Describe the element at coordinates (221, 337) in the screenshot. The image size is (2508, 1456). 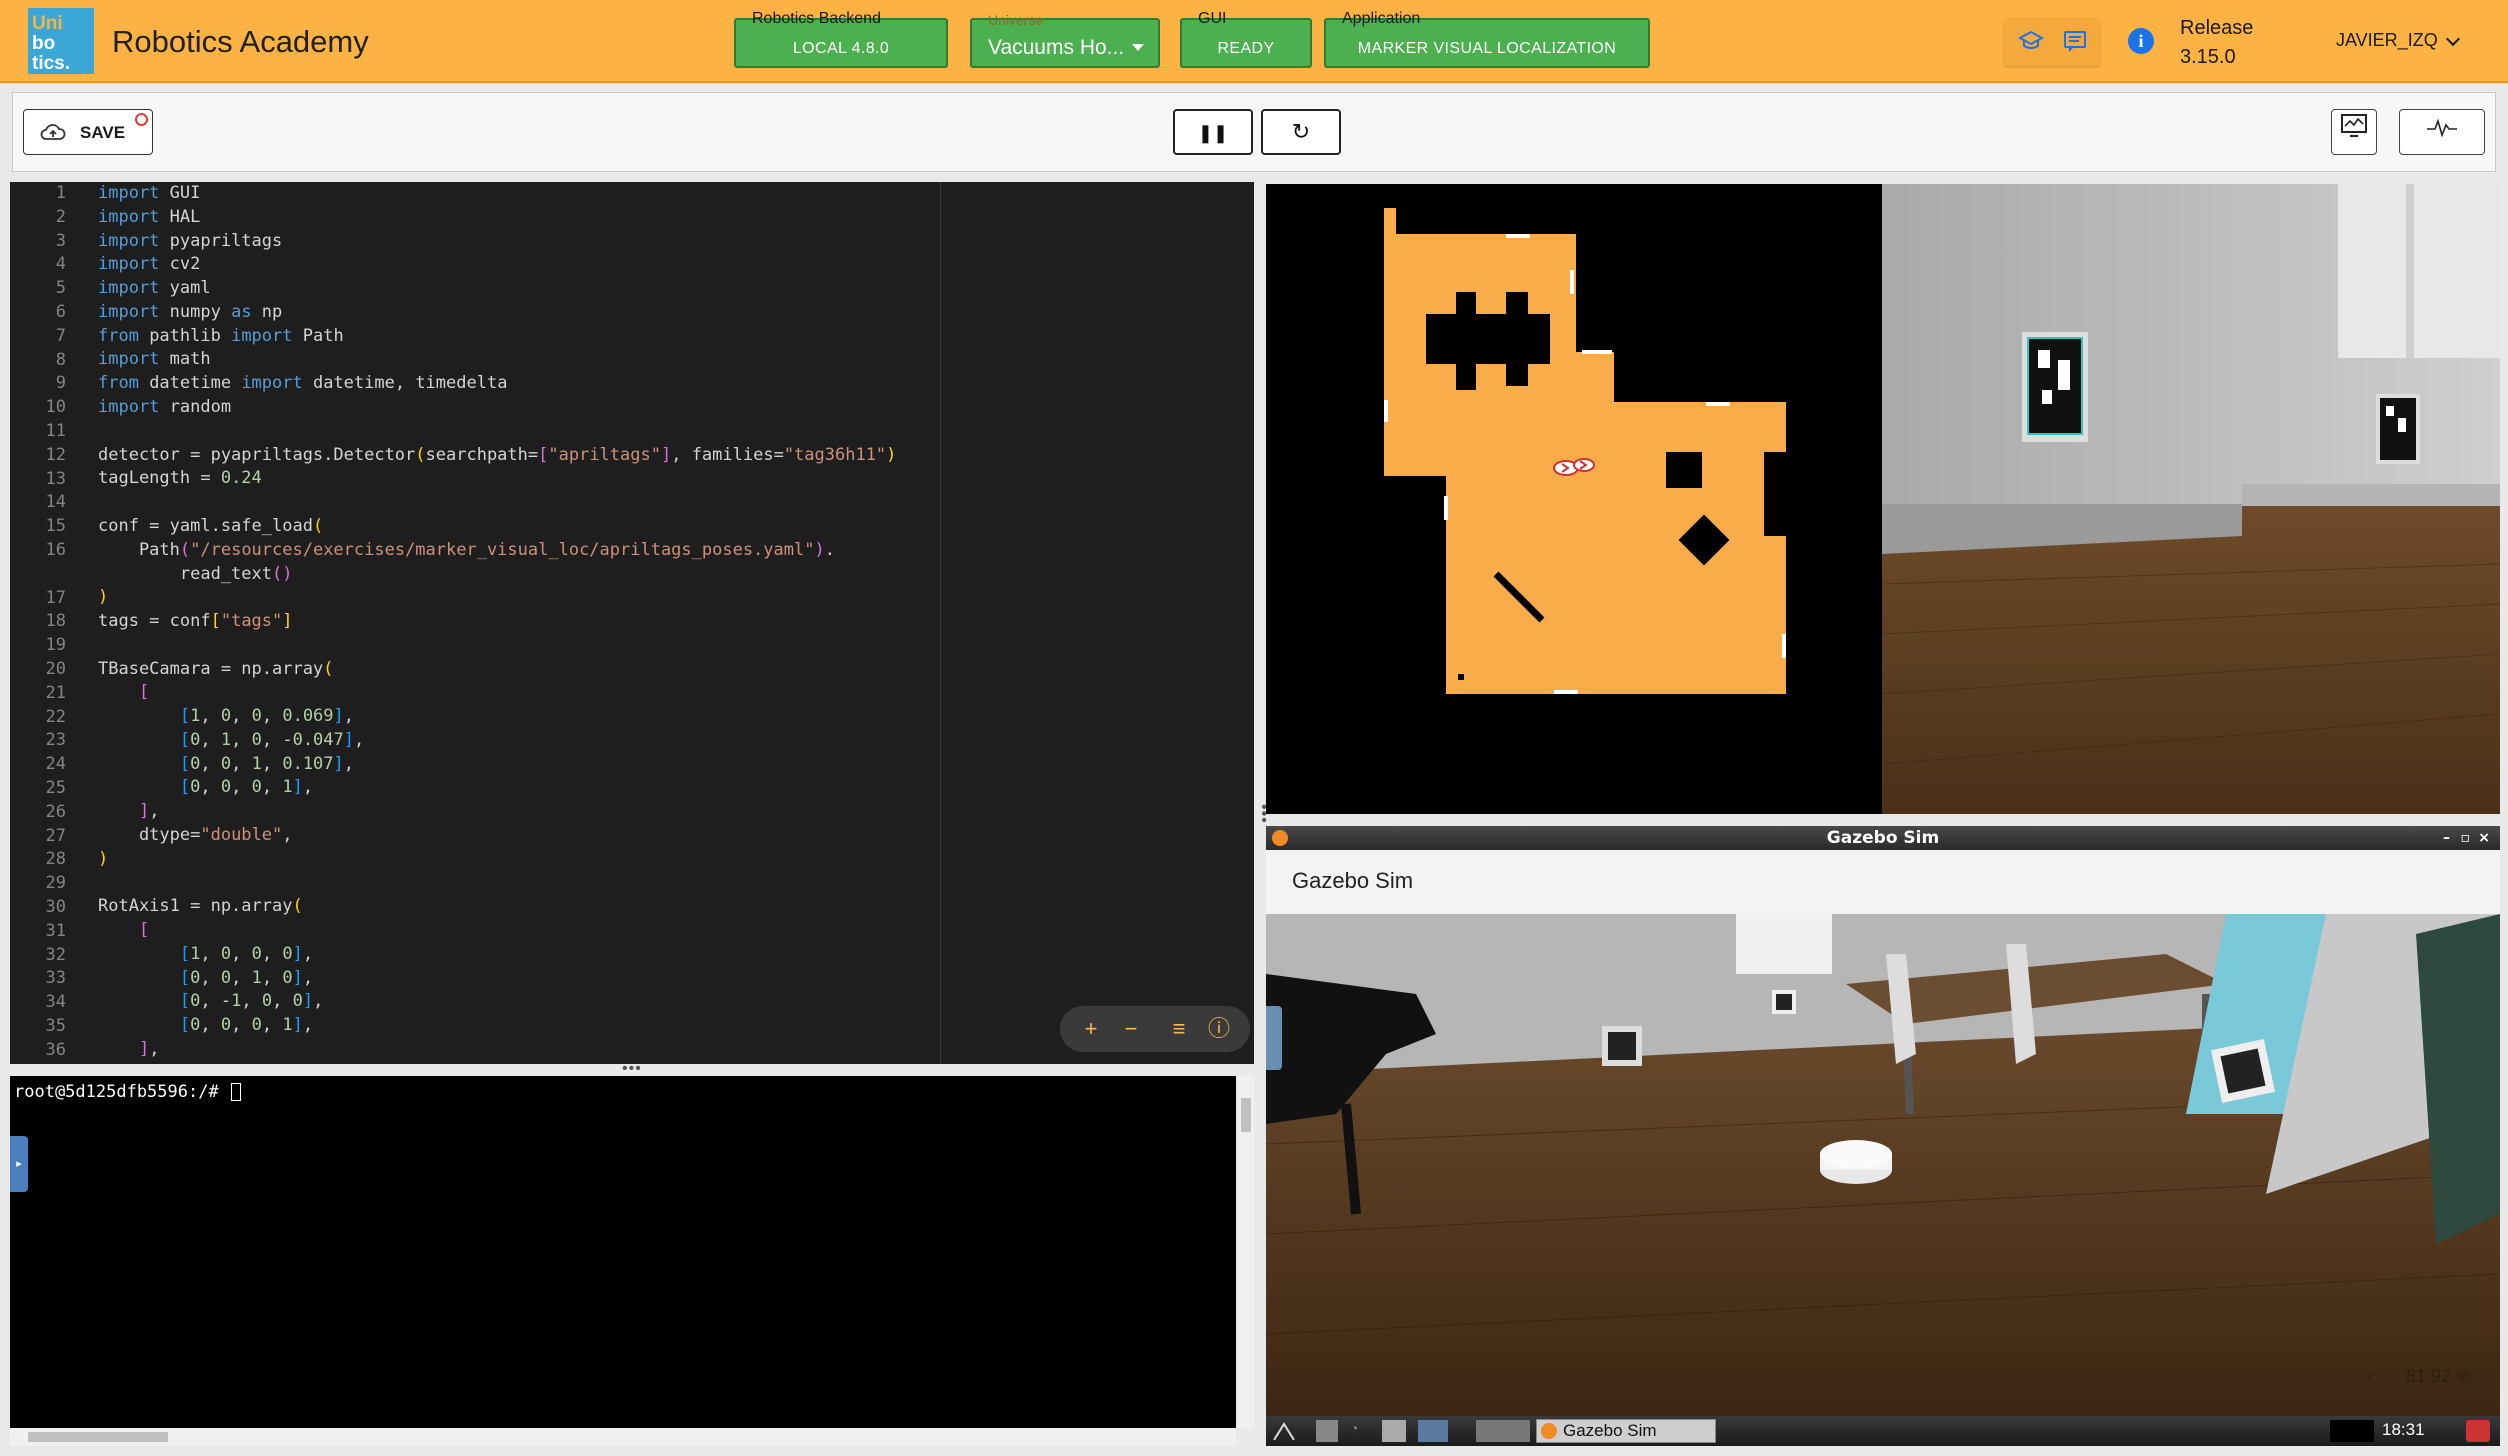
I see `code-line: from pathlib import Path` at that location.